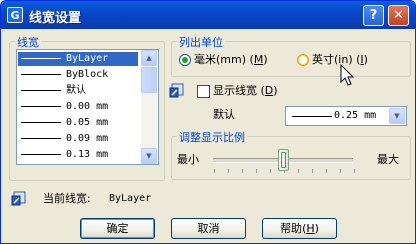 Image resolution: width=416 pixels, height=244 pixels. What do you see at coordinates (117, 228) in the screenshot?
I see `ok-button: 确定` at bounding box center [117, 228].